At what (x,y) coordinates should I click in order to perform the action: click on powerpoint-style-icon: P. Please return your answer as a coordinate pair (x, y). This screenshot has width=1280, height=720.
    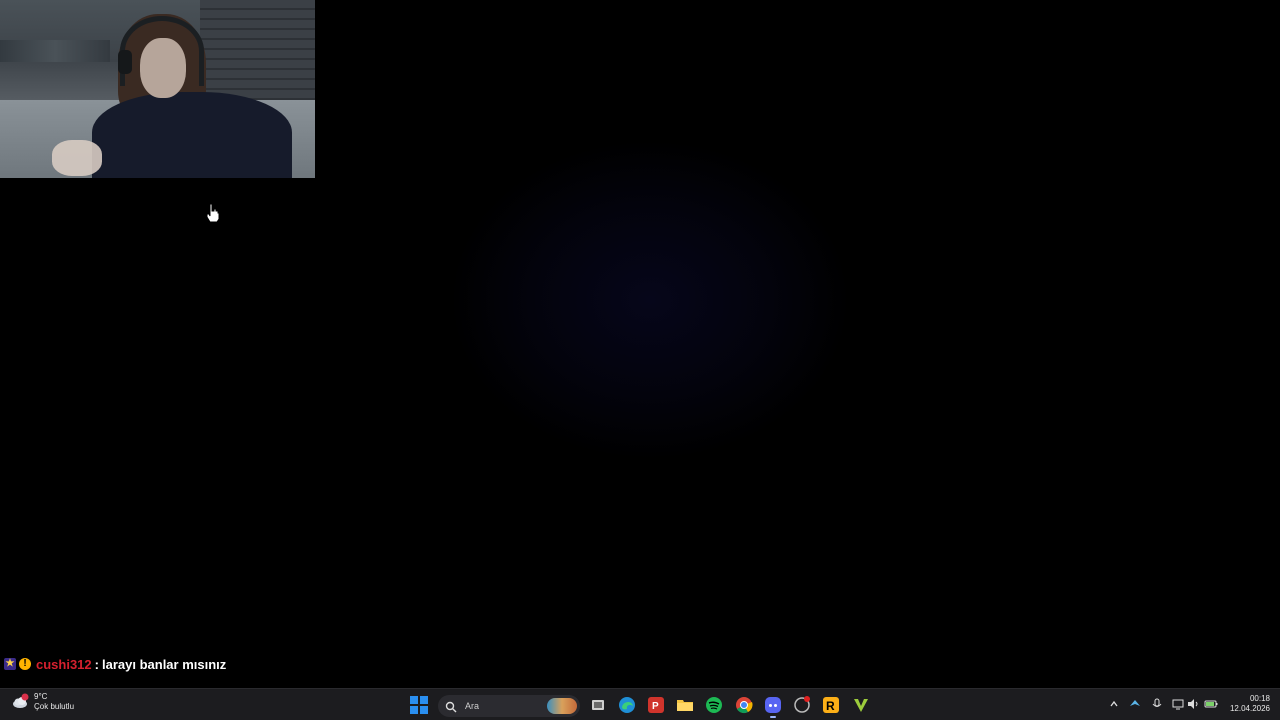
    Looking at the image, I should click on (656, 705).